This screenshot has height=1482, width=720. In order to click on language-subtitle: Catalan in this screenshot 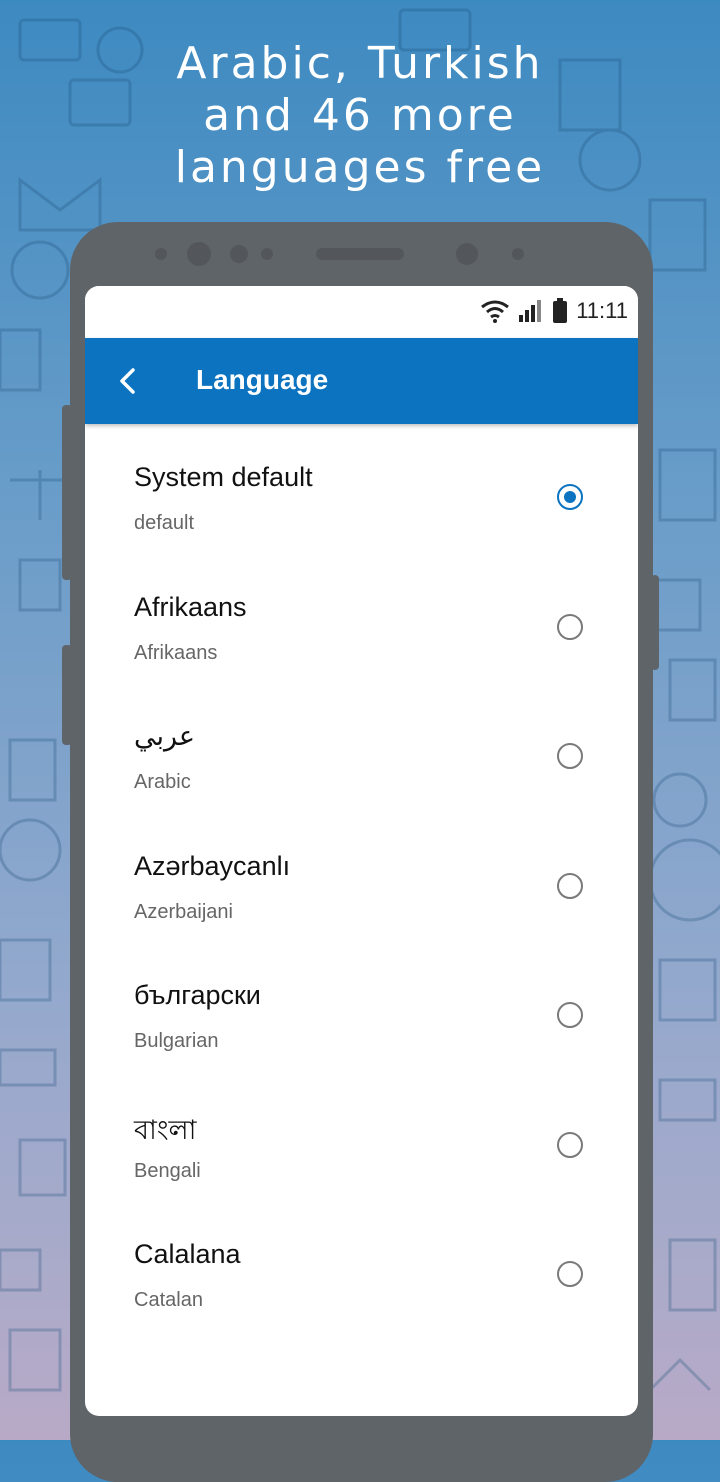, I will do `click(168, 1300)`.